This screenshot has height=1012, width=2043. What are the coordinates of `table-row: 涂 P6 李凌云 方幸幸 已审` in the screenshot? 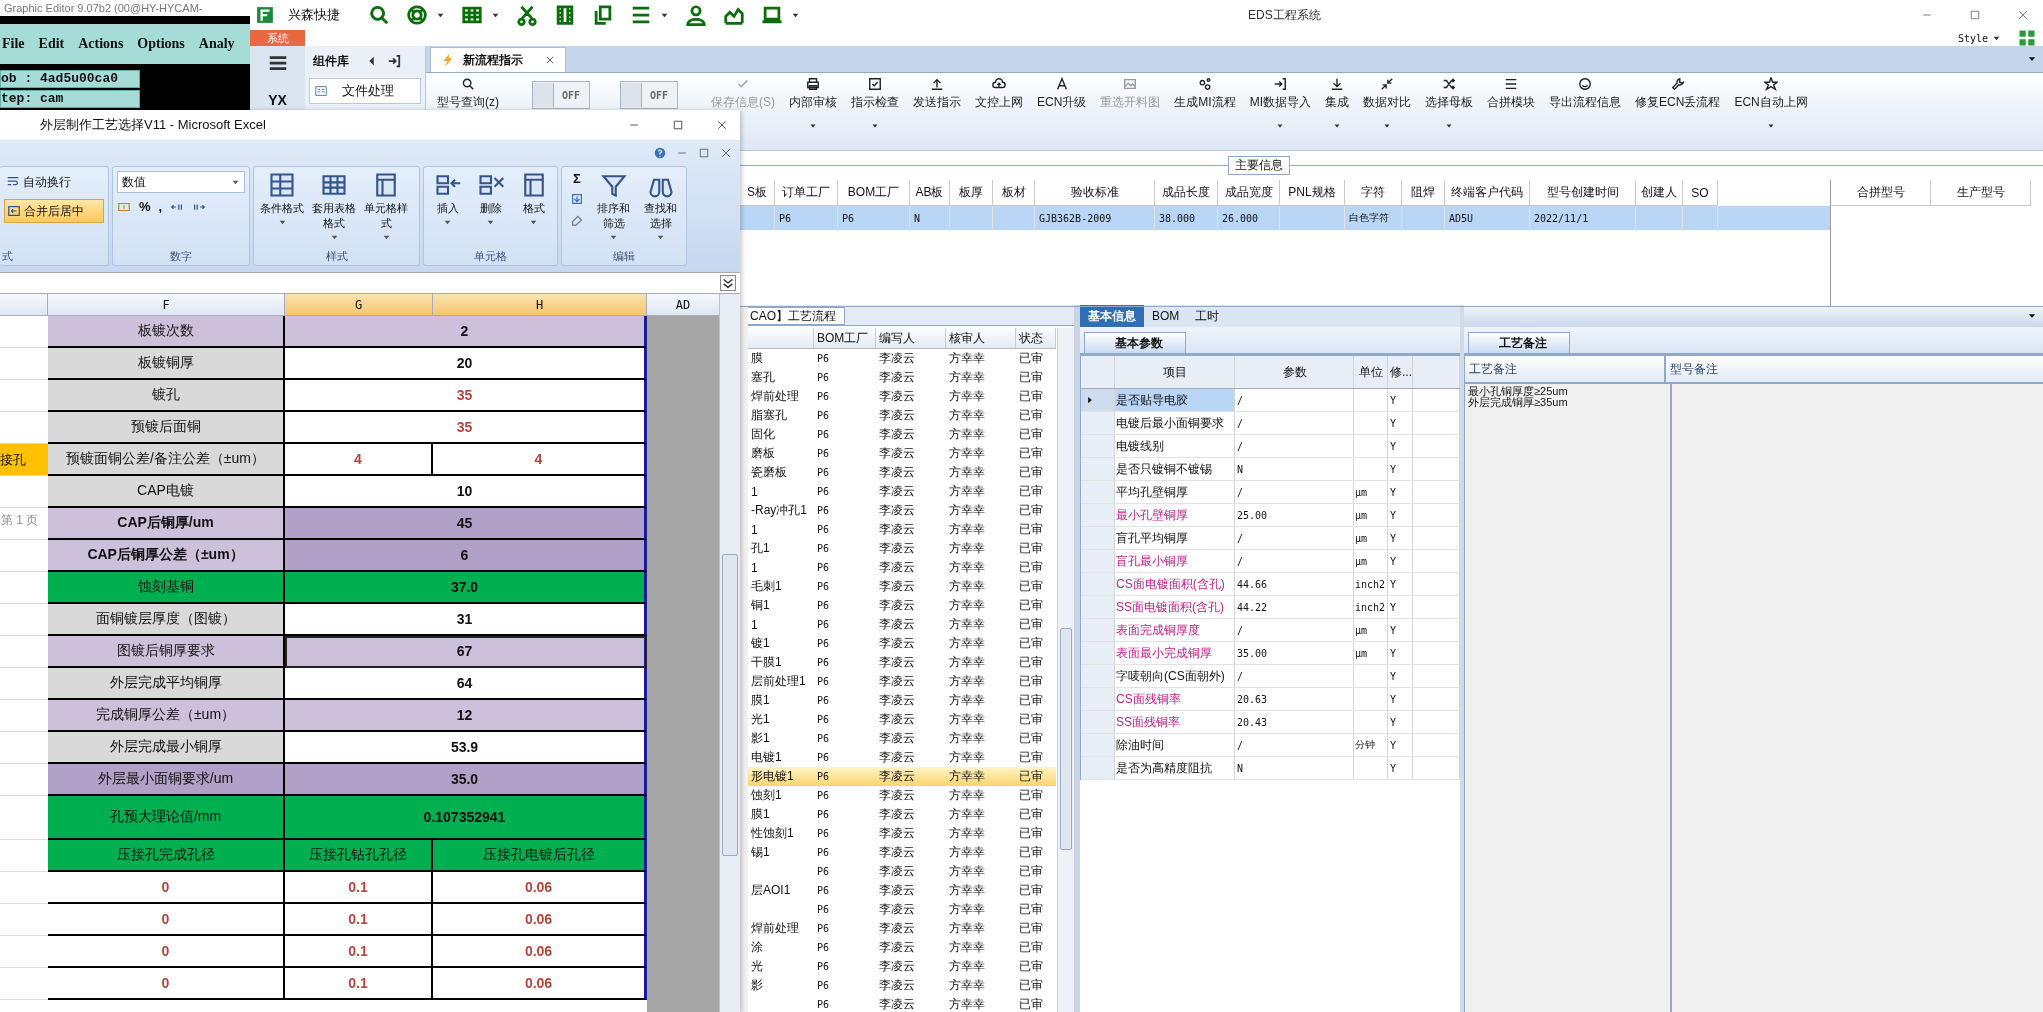 It's located at (902, 947).